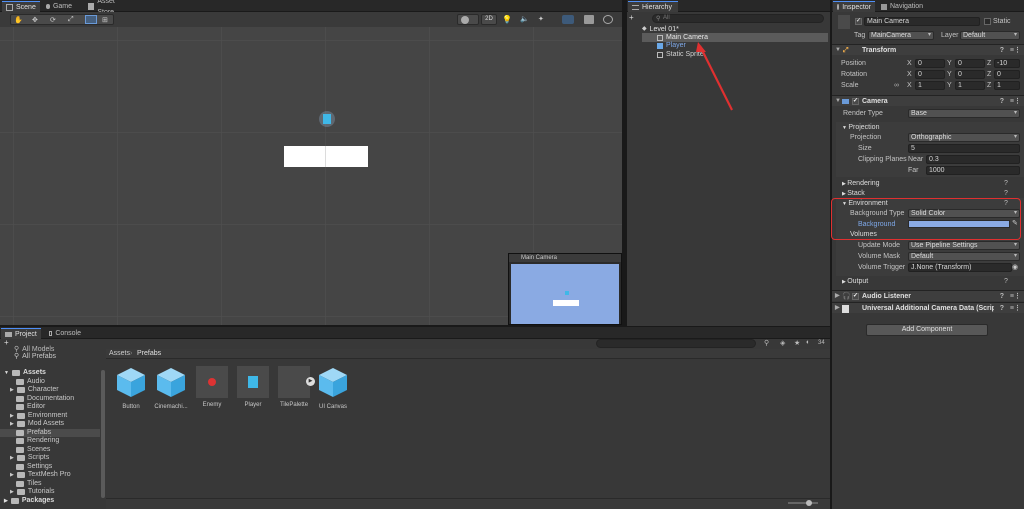  Describe the element at coordinates (103, 434) in the screenshot. I see `folder-tree-scrollbar` at that location.